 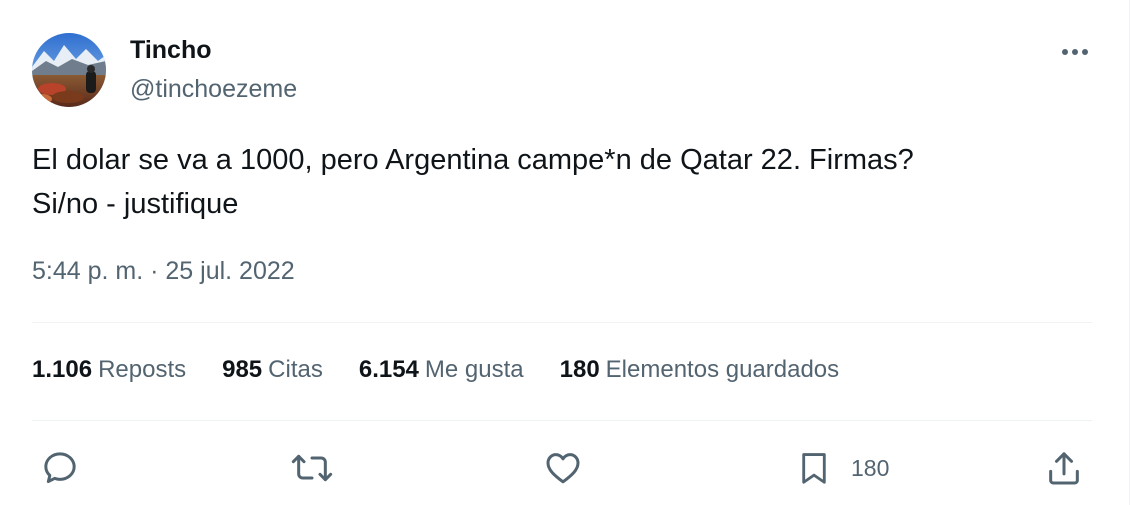 What do you see at coordinates (62, 369) in the screenshot?
I see `stat-value: 1.106` at bounding box center [62, 369].